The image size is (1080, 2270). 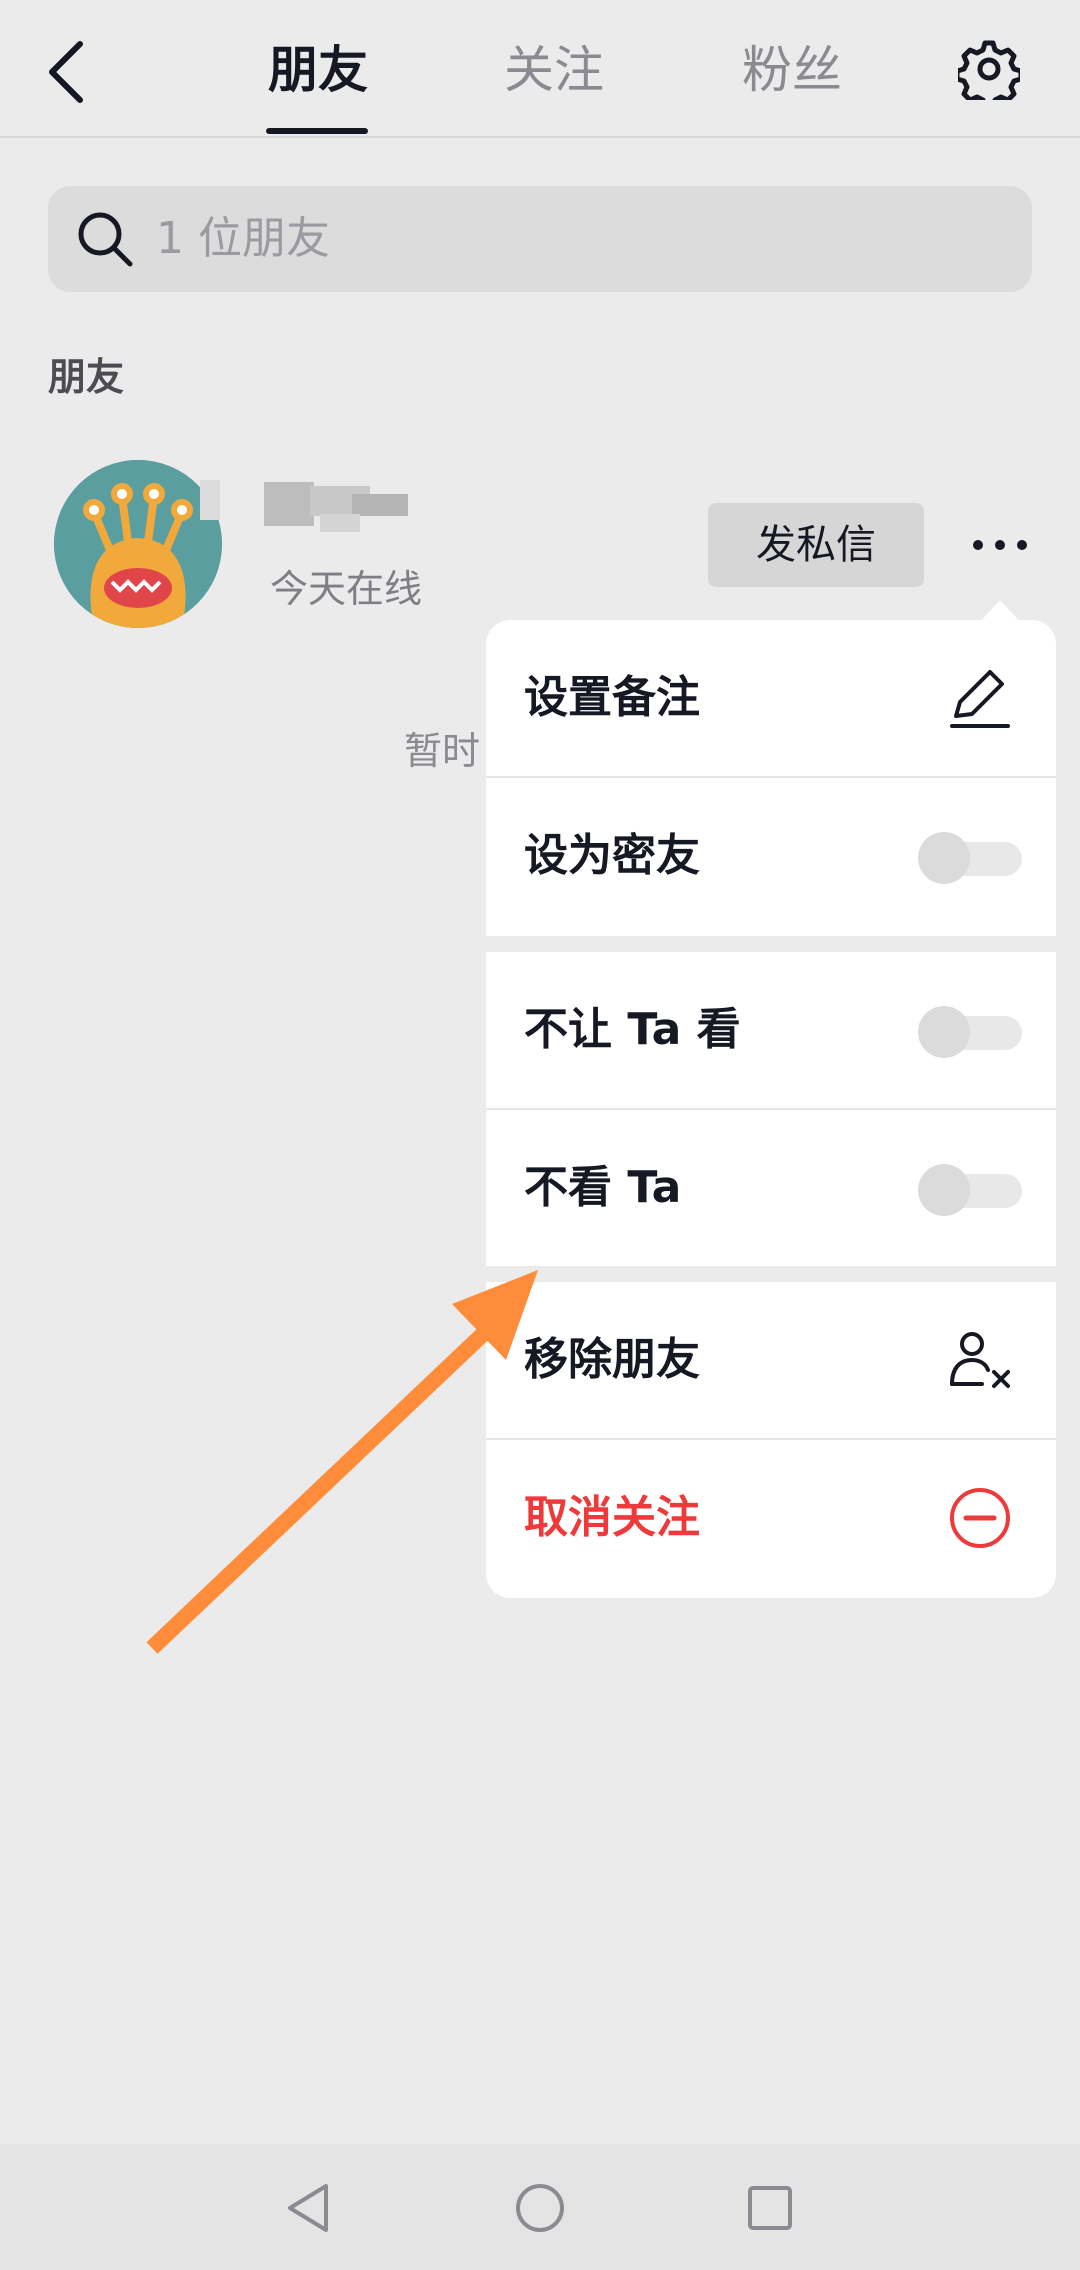 What do you see at coordinates (612, 855) in the screenshot?
I see `menu-item-label: 设为密友` at bounding box center [612, 855].